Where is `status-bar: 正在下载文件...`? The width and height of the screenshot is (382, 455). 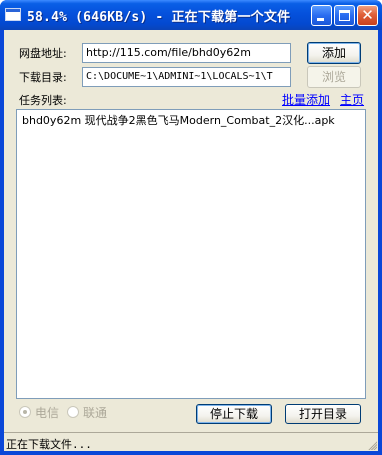
status-bar: 正在下载文件... is located at coordinates (191, 441).